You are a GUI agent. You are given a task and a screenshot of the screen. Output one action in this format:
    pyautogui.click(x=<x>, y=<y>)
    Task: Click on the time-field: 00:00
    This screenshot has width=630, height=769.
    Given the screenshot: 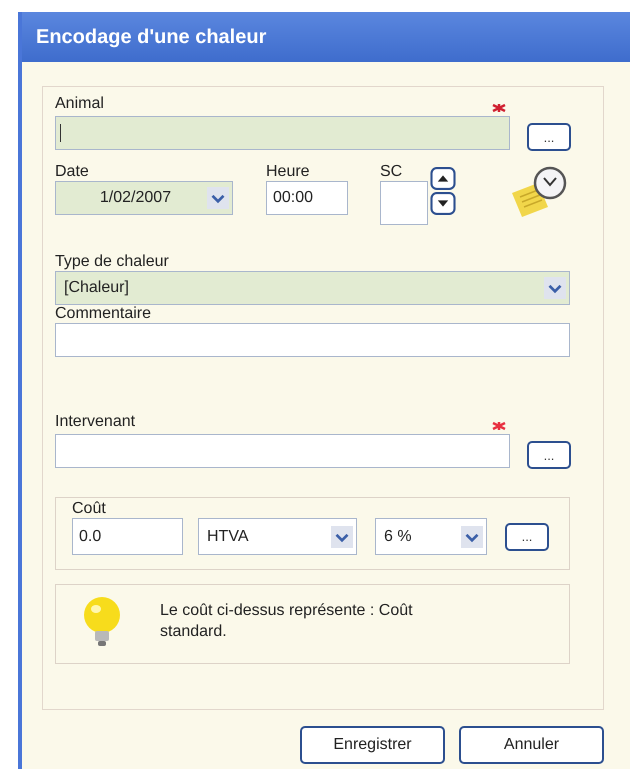 What is the action you would take?
    pyautogui.click(x=307, y=198)
    